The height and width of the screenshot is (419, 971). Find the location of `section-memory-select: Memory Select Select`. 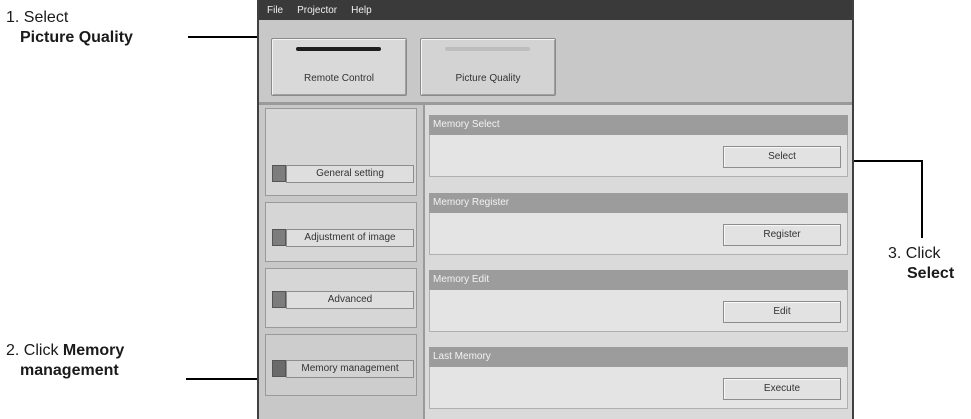

section-memory-select: Memory Select Select is located at coordinates (638, 146).